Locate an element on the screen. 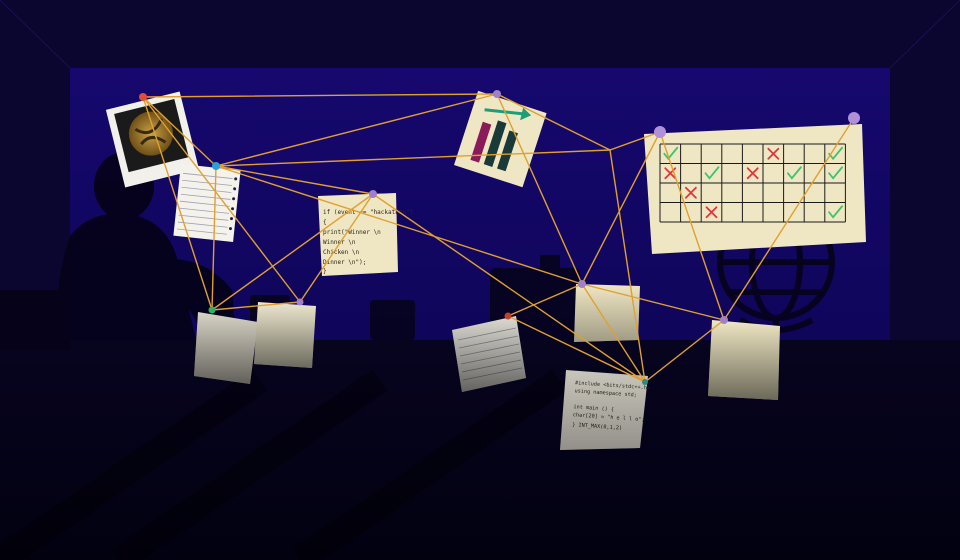 The height and width of the screenshot is (560, 960). blank-note-center is located at coordinates (607, 313).